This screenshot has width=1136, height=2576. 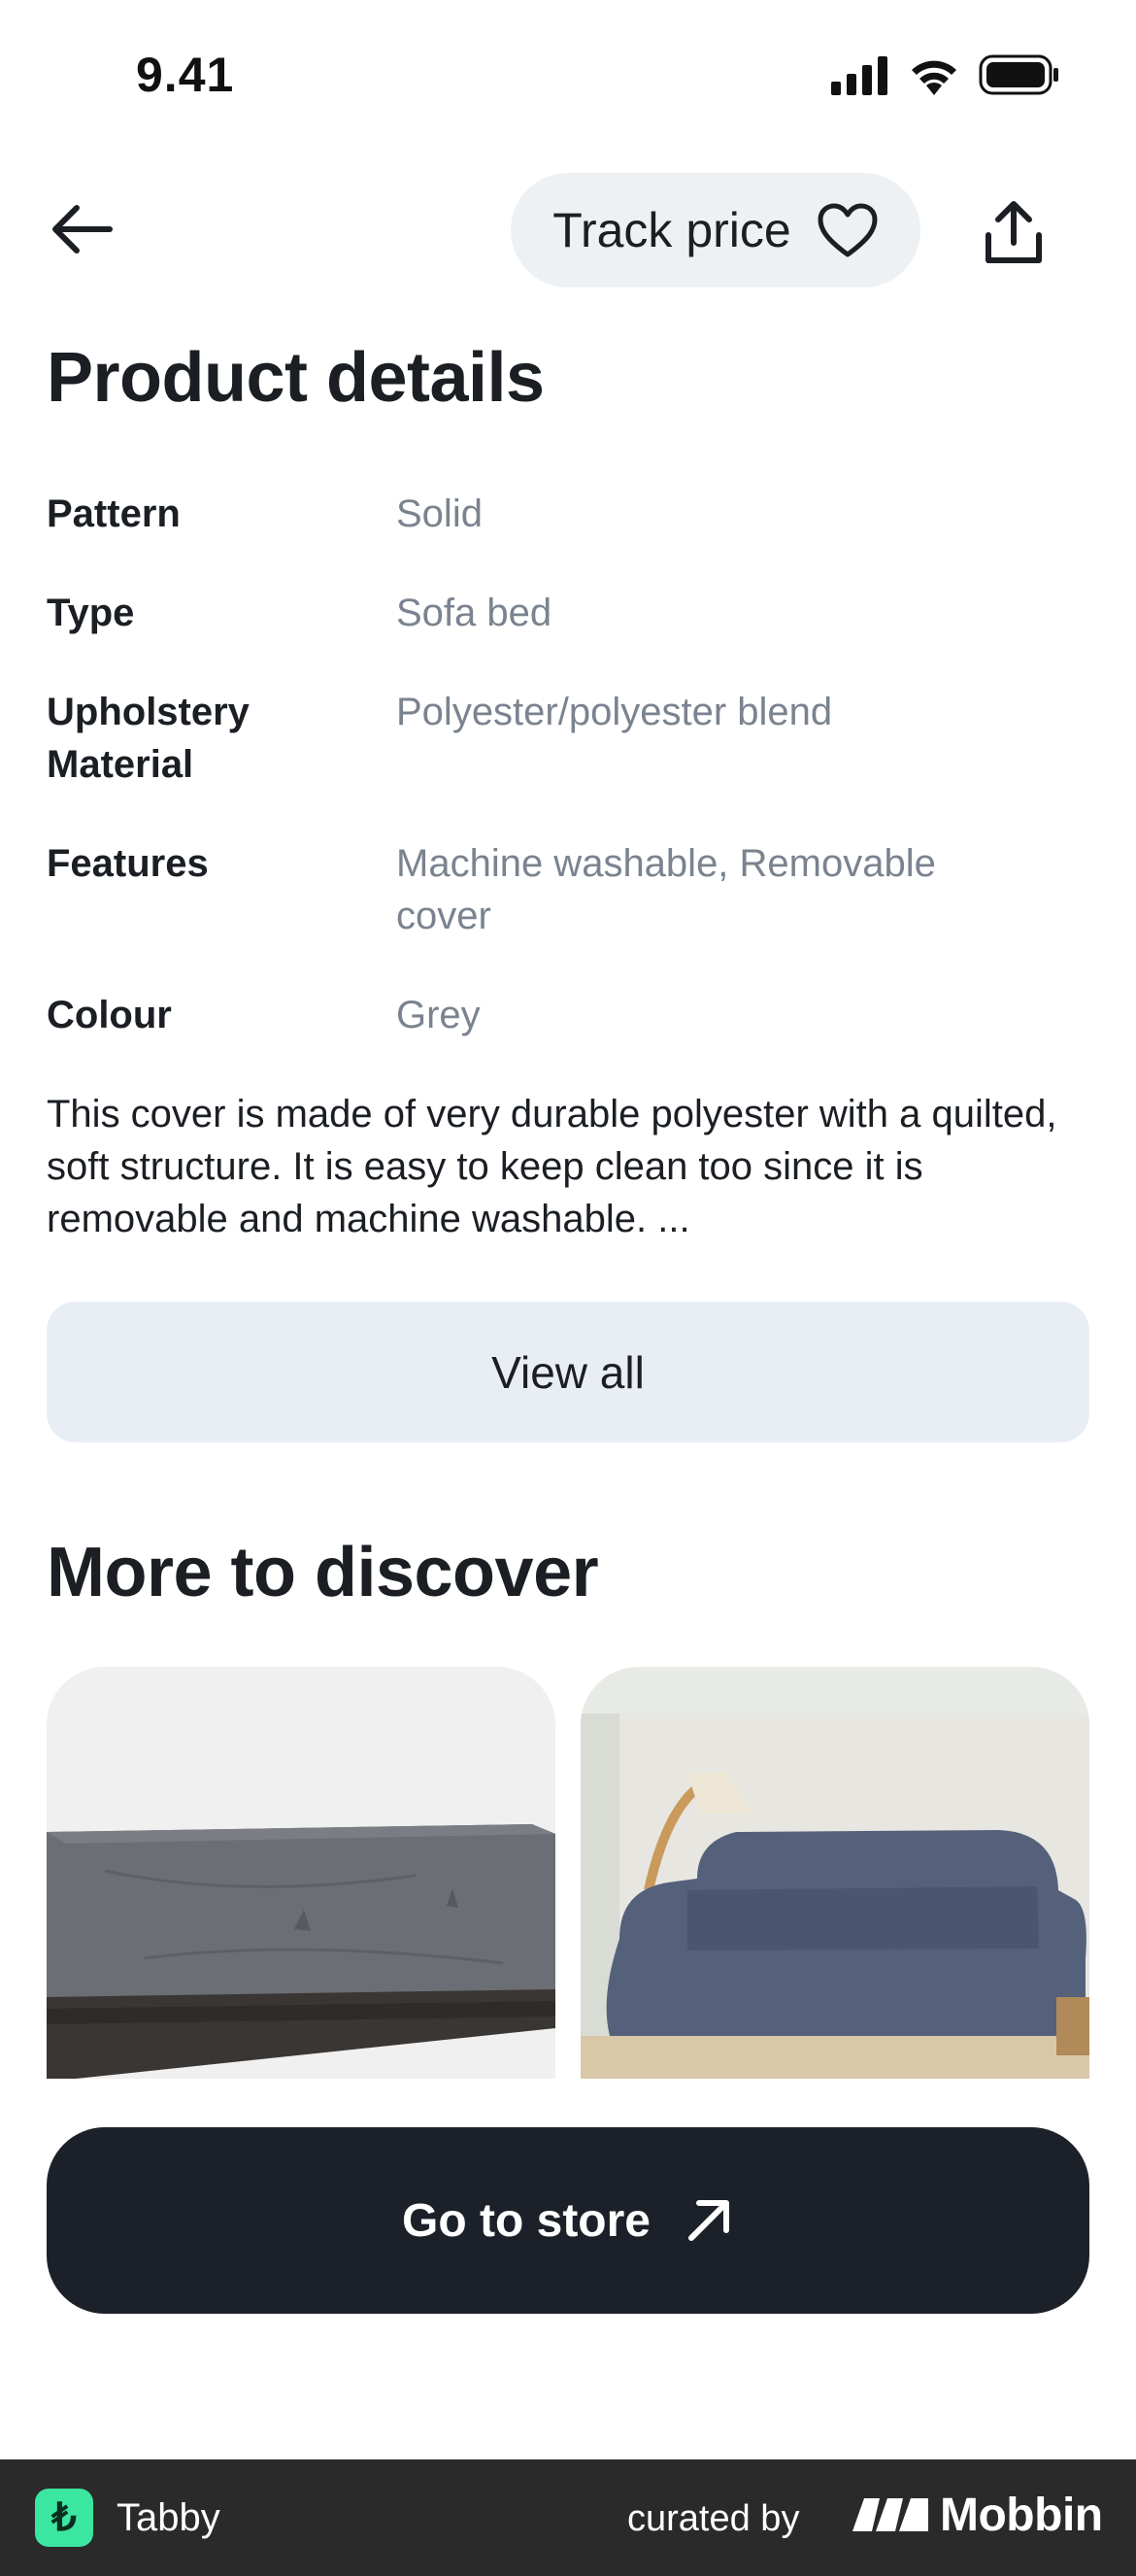 I want to click on detail-value: Sofa bed, so click(x=474, y=613).